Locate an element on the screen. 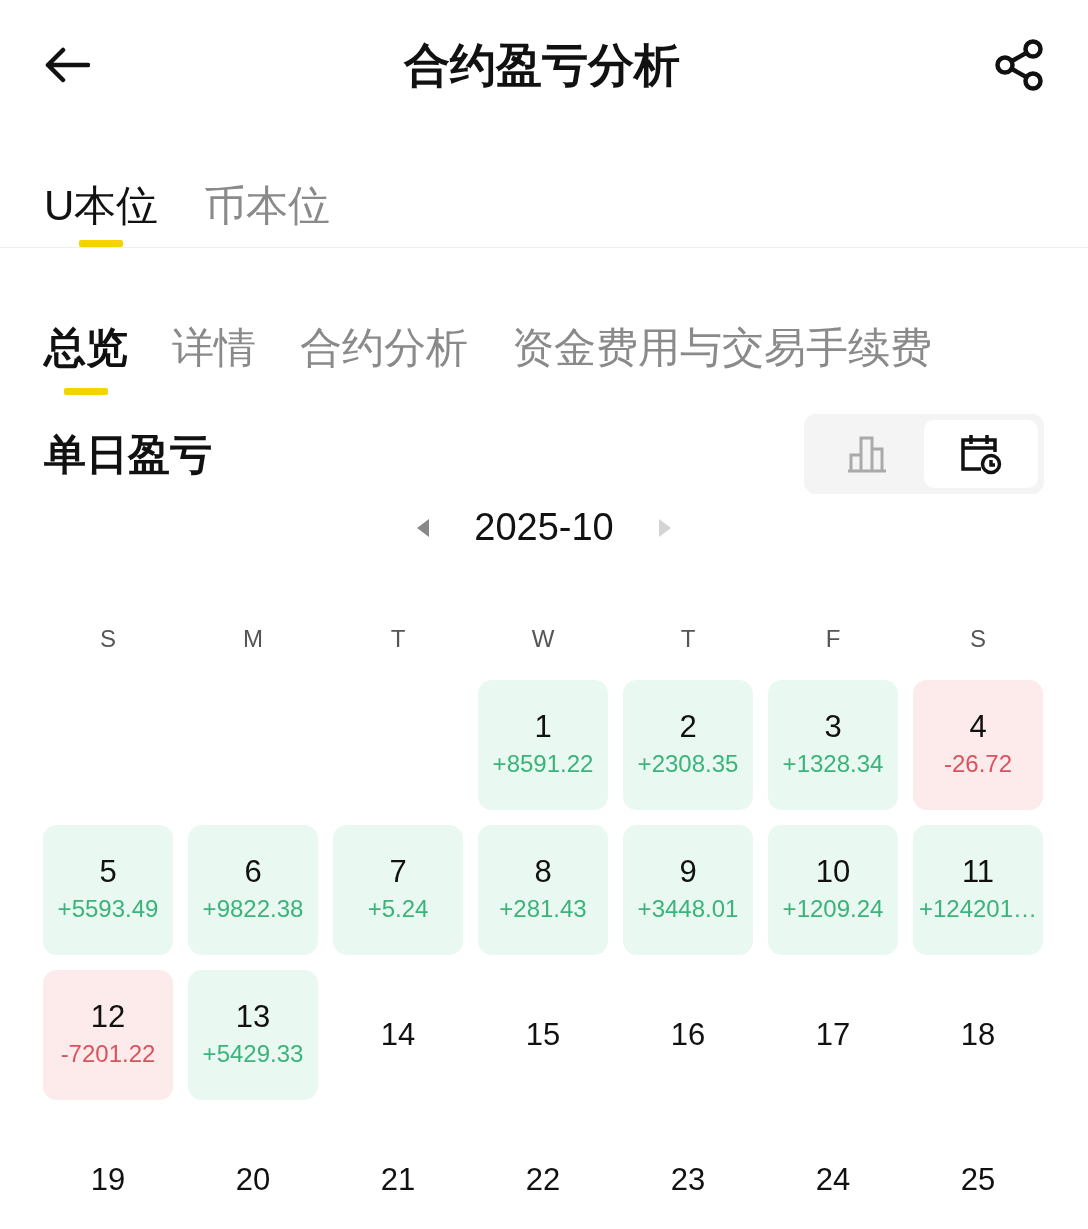  day-cell: 12 -7201.22 is located at coordinates (108, 1035).